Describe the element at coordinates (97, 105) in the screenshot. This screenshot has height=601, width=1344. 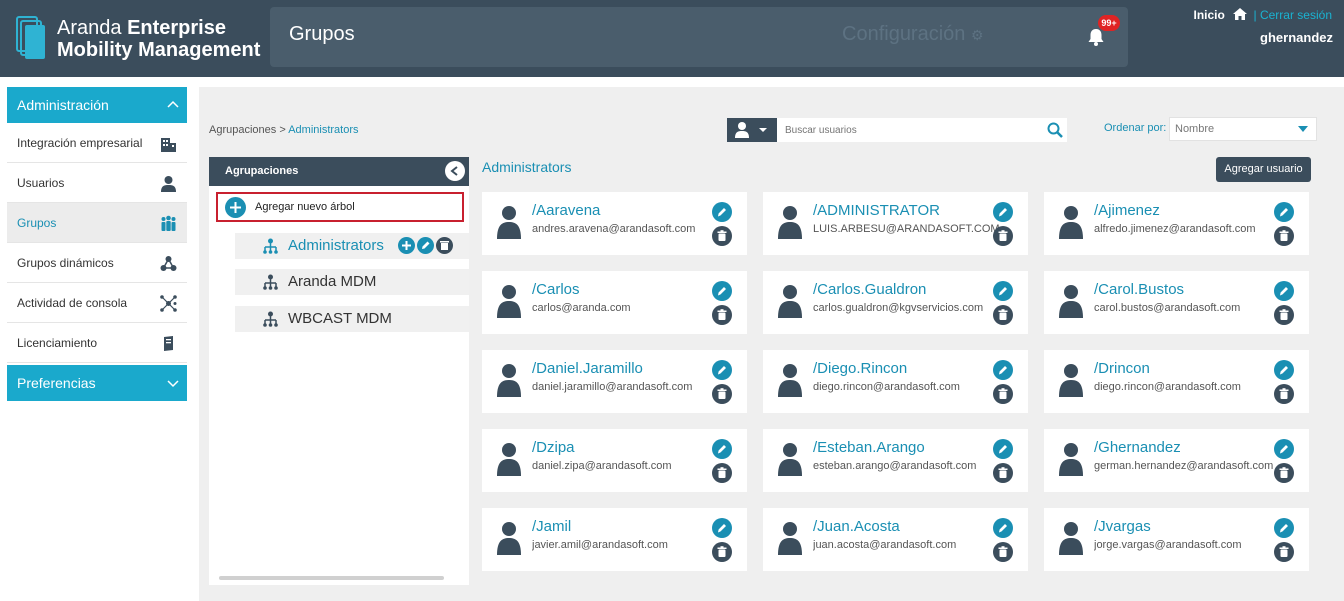
I see `sidebar-section-administracion: Administración` at that location.